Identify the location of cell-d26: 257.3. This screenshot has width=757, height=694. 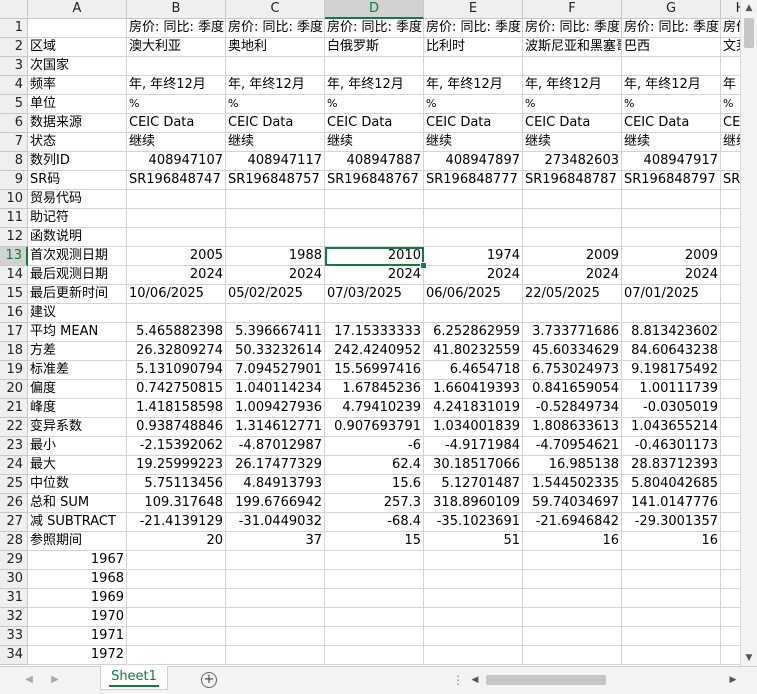
(374, 503).